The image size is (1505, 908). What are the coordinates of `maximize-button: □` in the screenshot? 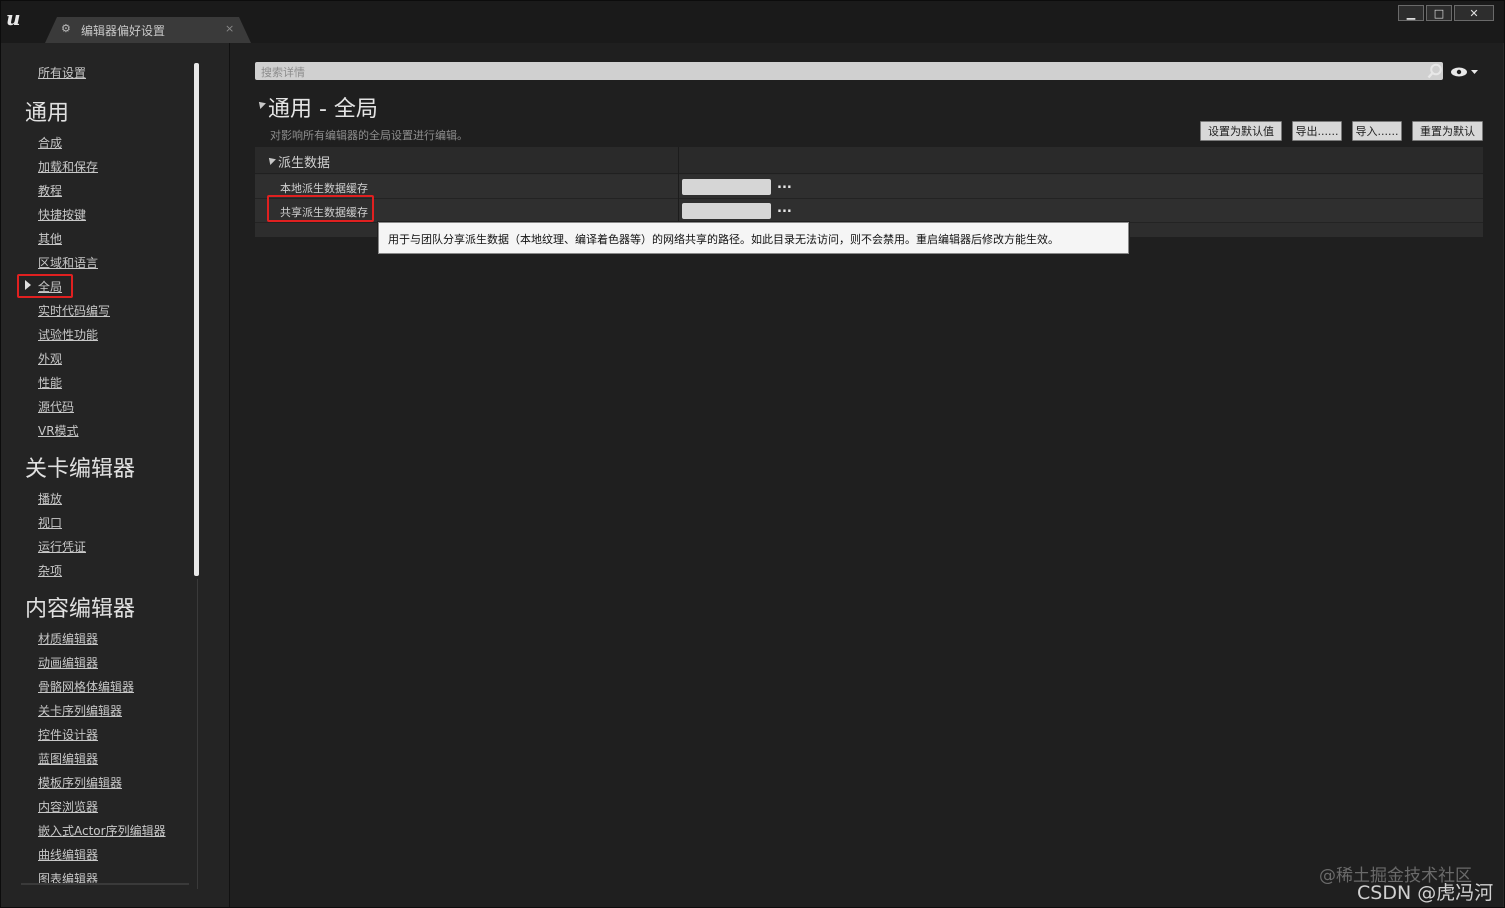 It's located at (1439, 13).